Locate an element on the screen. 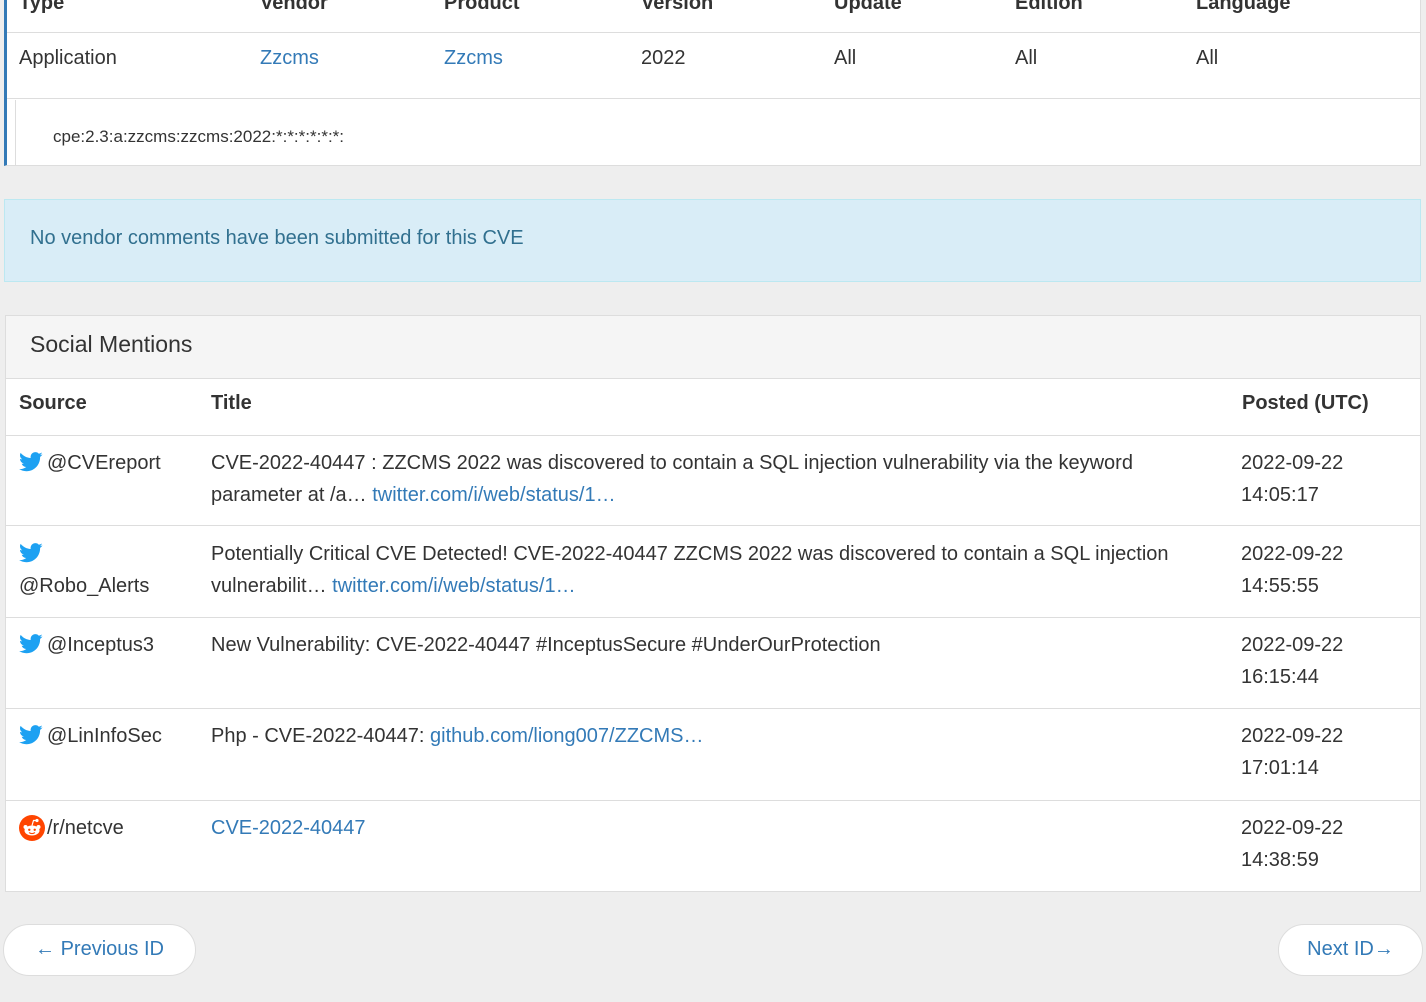 This screenshot has height=1002, width=1426. mention-source: /r/netcve is located at coordinates (106, 828).